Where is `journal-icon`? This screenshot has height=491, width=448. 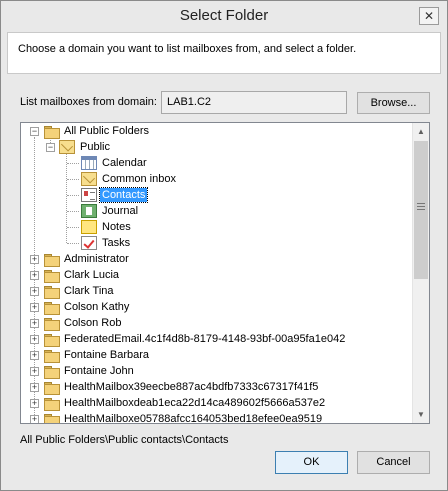
journal-icon is located at coordinates (89, 211).